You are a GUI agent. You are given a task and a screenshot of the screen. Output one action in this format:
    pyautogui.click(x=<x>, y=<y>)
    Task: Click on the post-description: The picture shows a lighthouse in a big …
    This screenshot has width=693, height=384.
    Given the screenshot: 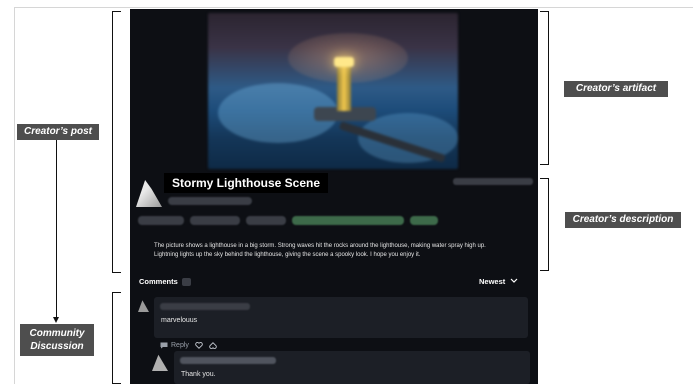 What is the action you would take?
    pyautogui.click(x=320, y=250)
    